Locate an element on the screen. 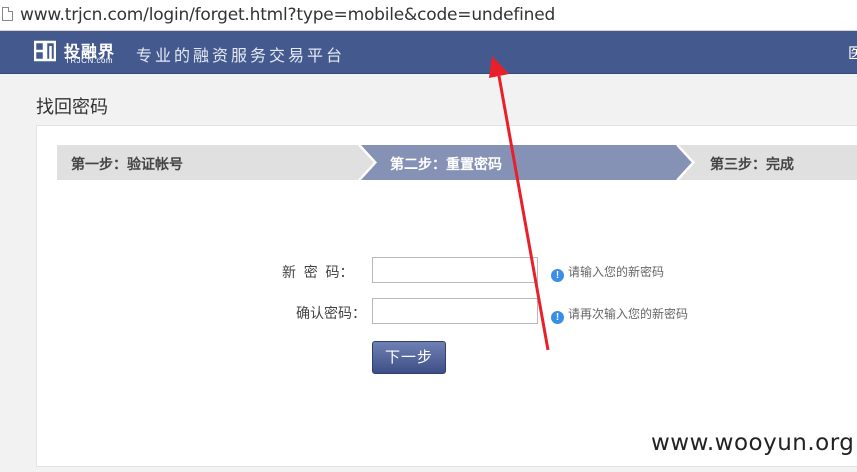 The image size is (857, 472). logo-domain-text: TRJCN.com is located at coordinates (89, 60).